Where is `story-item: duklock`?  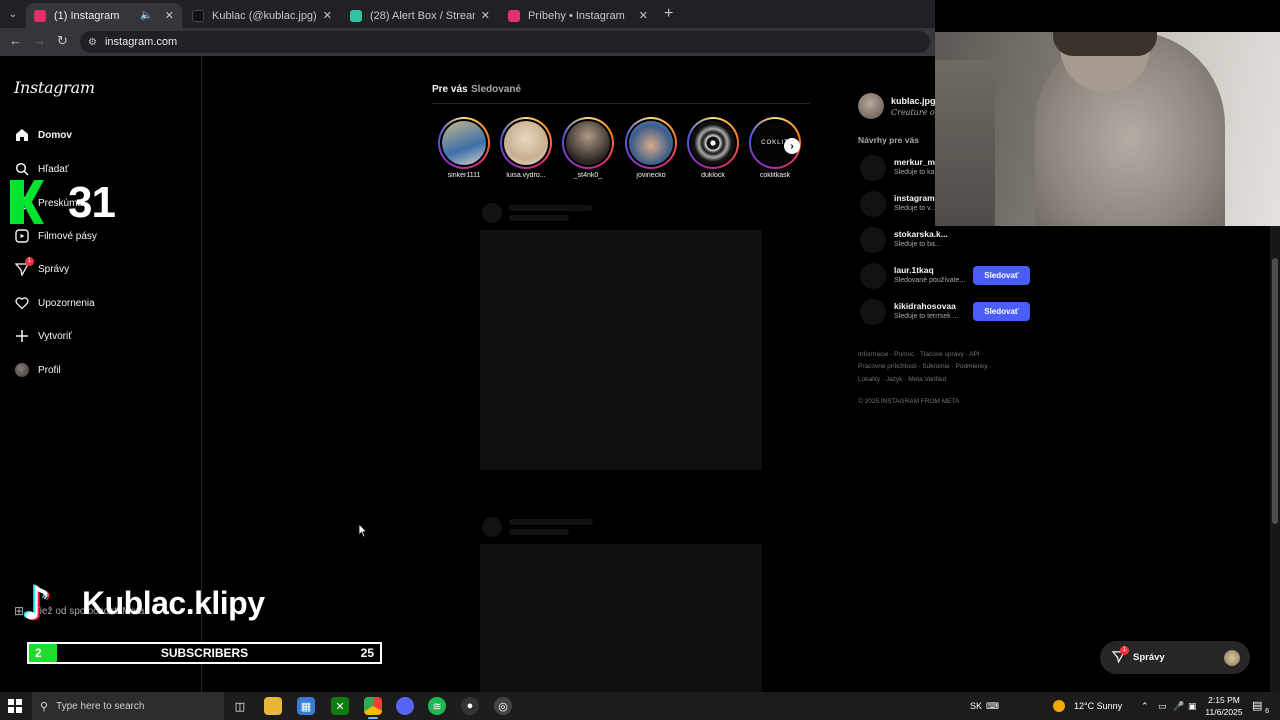 story-item: duklock is located at coordinates (713, 148).